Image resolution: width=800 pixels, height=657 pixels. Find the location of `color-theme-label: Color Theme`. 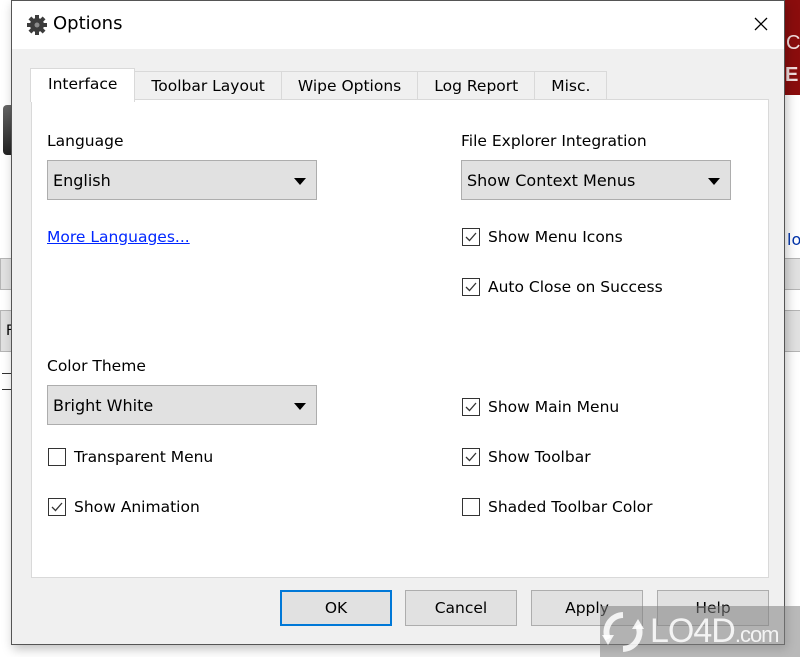

color-theme-label: Color Theme is located at coordinates (96, 366).